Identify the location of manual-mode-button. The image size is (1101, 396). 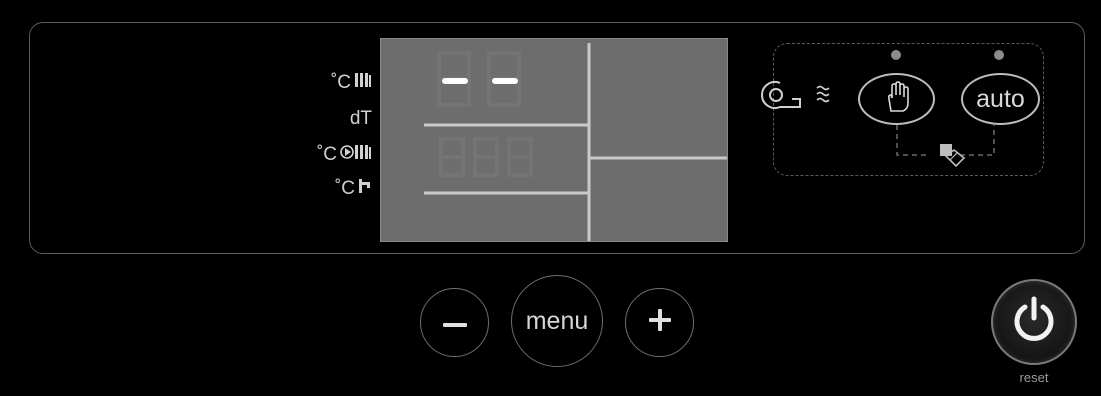
(896, 99).